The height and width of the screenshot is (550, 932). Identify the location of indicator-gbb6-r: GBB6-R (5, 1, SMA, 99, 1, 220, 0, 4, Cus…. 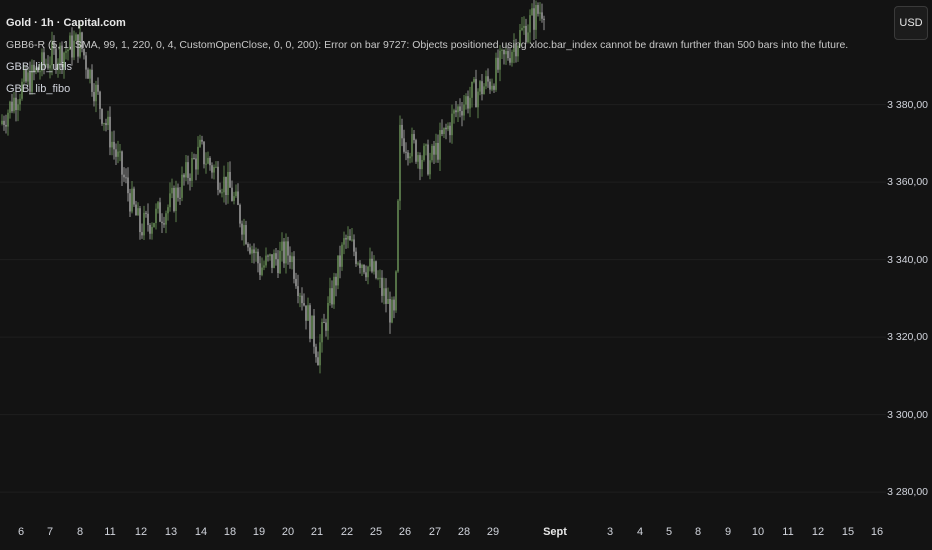
(427, 45).